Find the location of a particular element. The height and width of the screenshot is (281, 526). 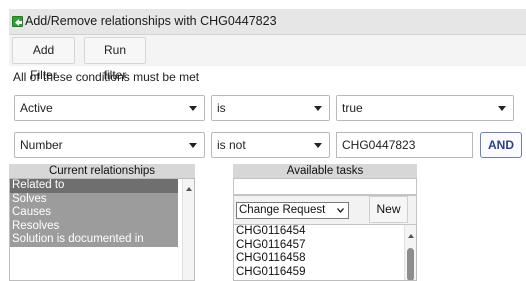

list-item: Solution is documented in is located at coordinates (94, 240).